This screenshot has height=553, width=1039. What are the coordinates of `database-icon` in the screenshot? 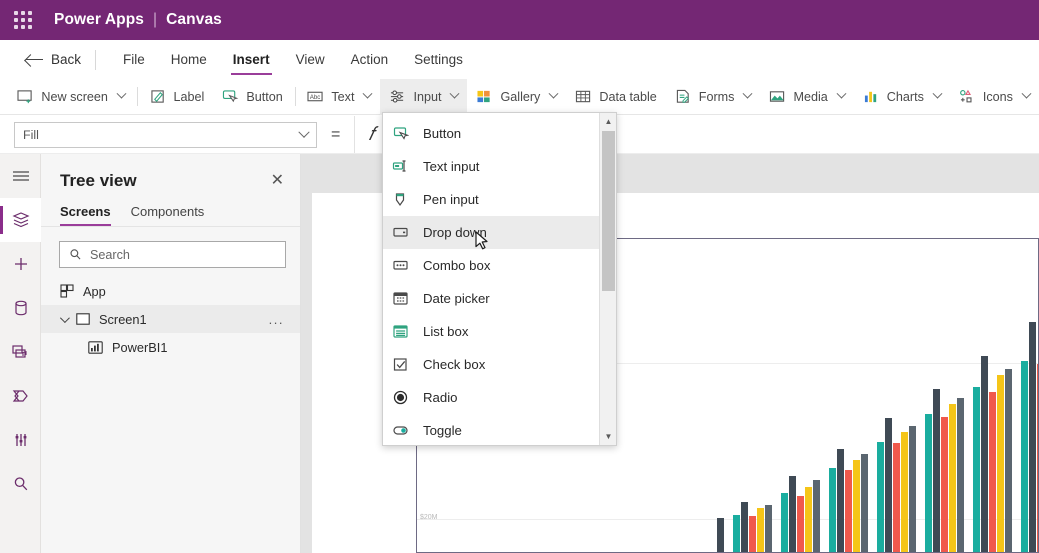 It's located at (20, 308).